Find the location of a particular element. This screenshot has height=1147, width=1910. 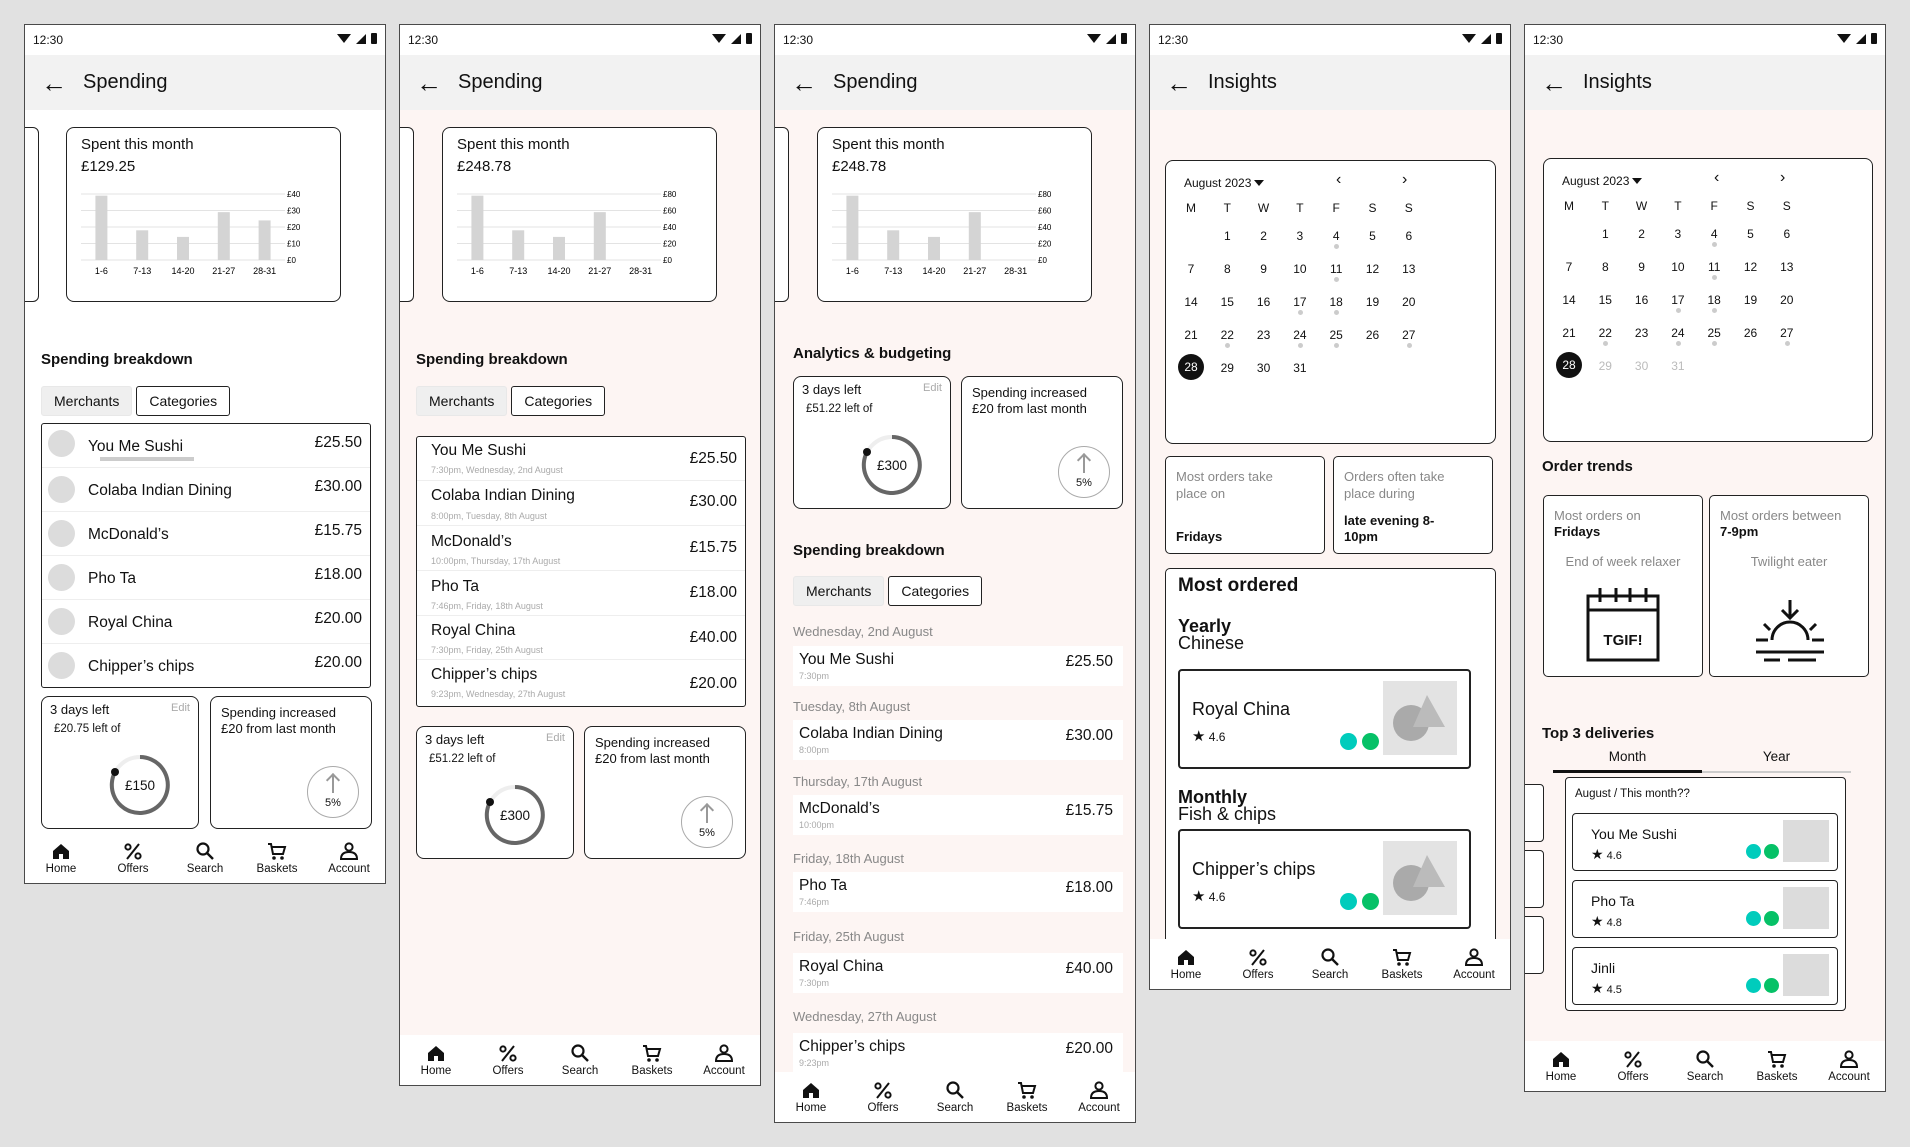

calendar-day: 27 is located at coordinates (1787, 333).